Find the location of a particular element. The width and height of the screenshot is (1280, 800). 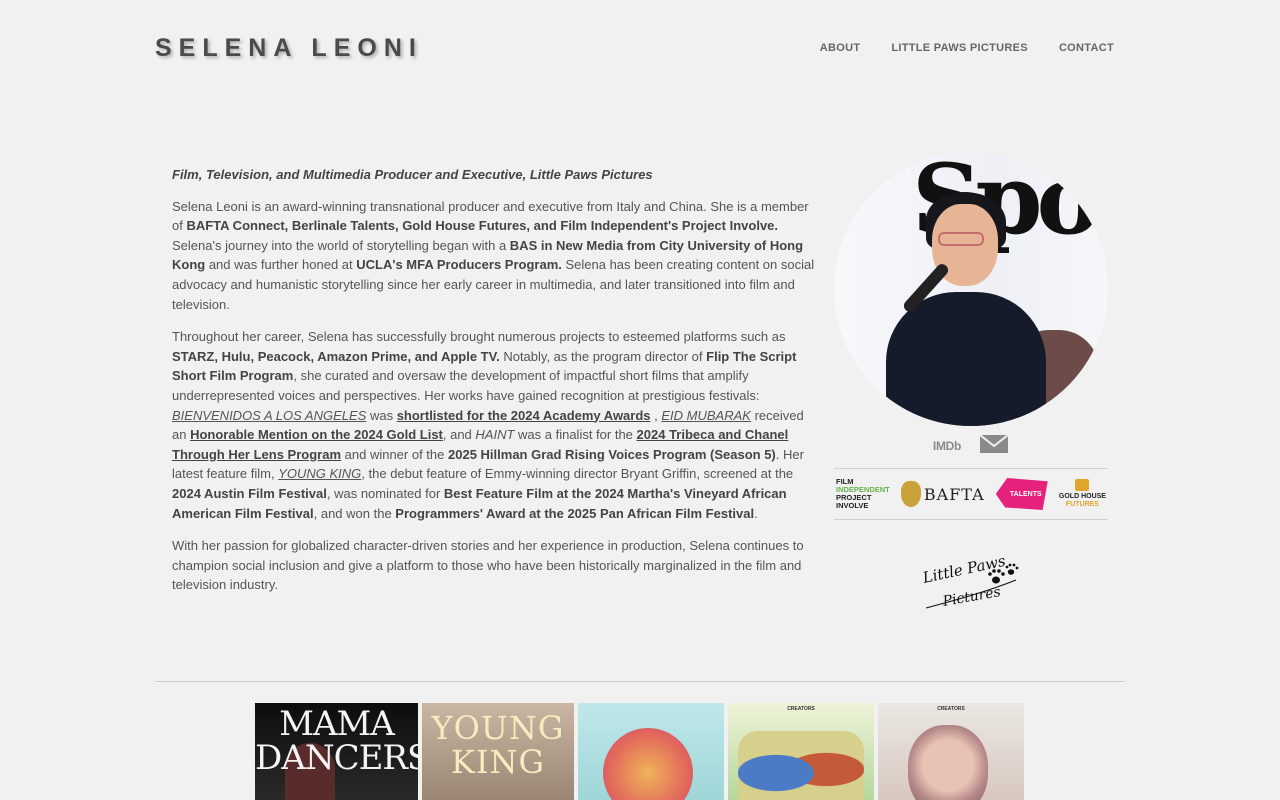

bafta-mask-icon is located at coordinates (910, 494).